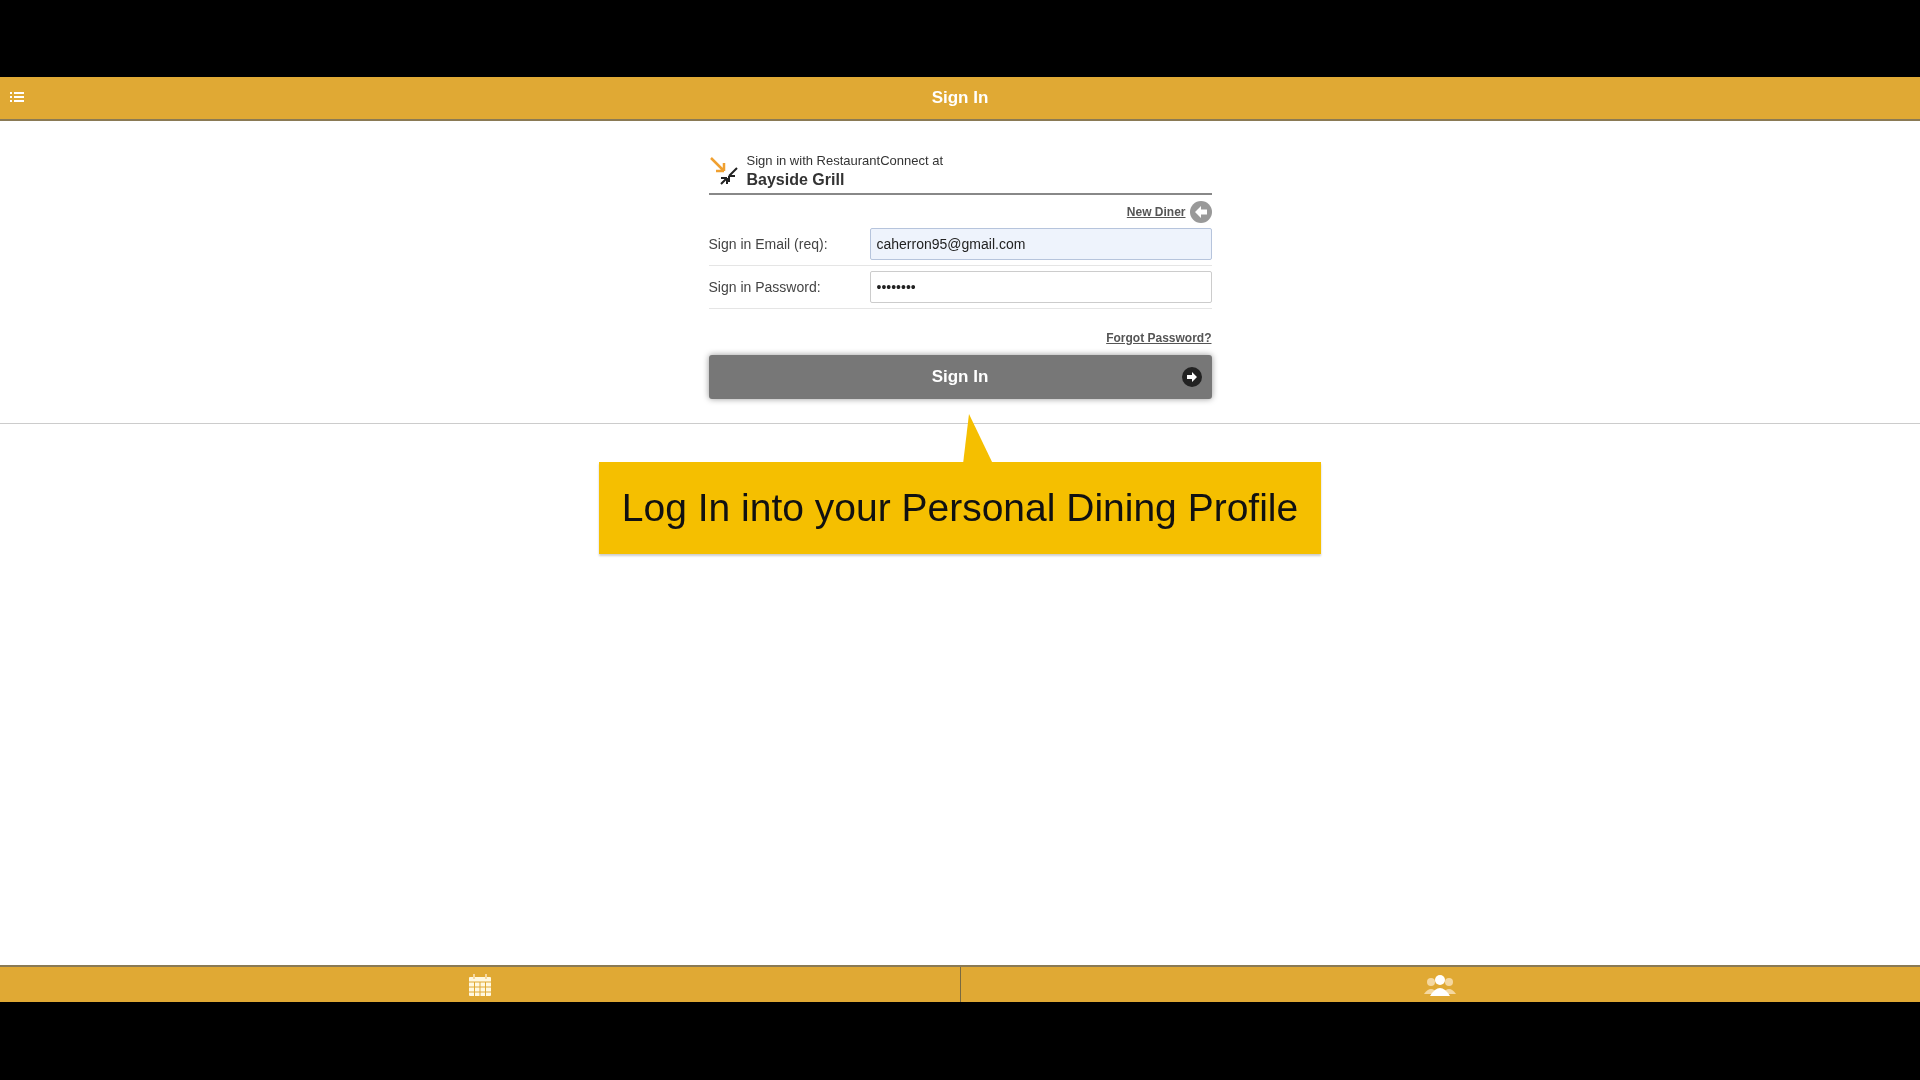 Image resolution: width=1920 pixels, height=1080 pixels. Describe the element at coordinates (18, 97) in the screenshot. I see `menu-icon` at that location.